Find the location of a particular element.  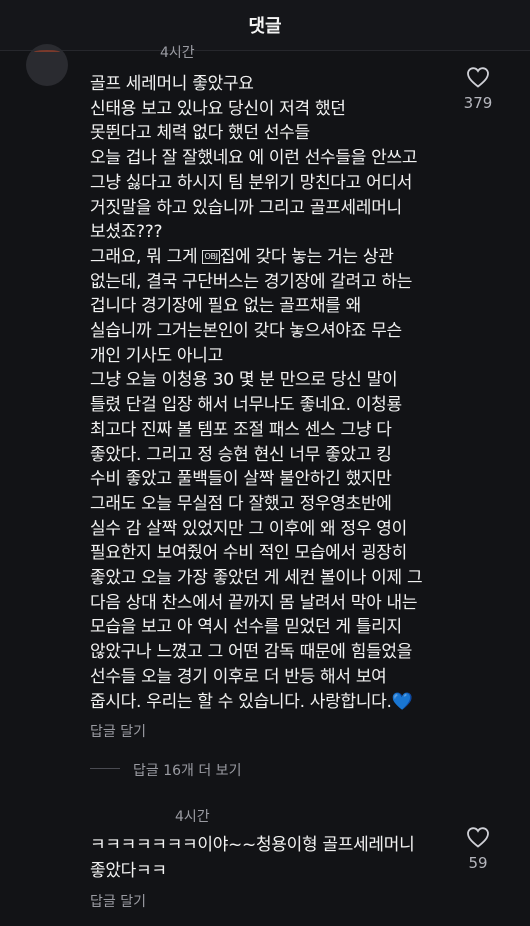

like-button: 59 is located at coordinates (478, 849).